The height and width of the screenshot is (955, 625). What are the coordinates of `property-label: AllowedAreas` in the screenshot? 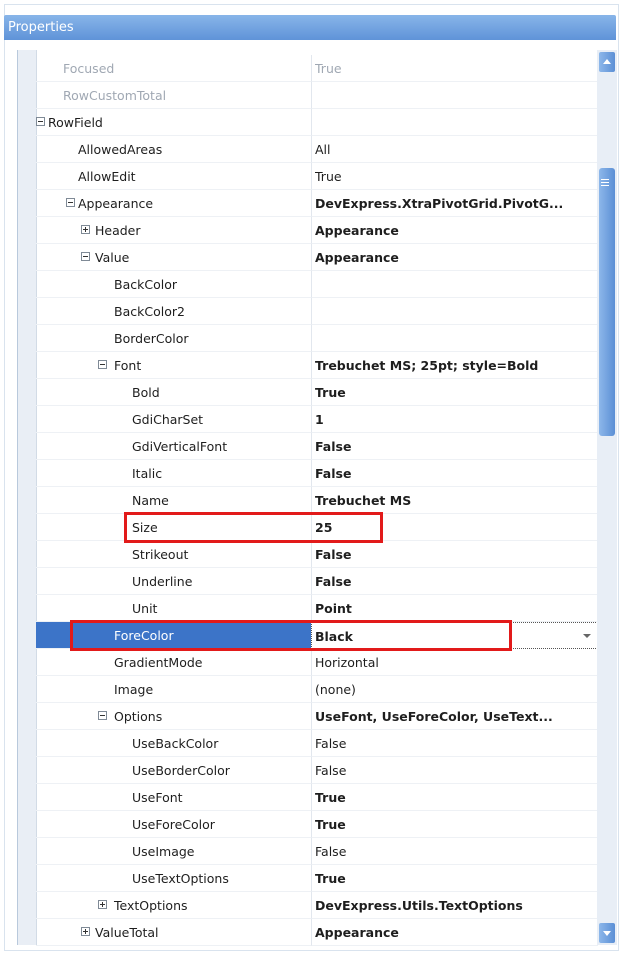 It's located at (120, 149).